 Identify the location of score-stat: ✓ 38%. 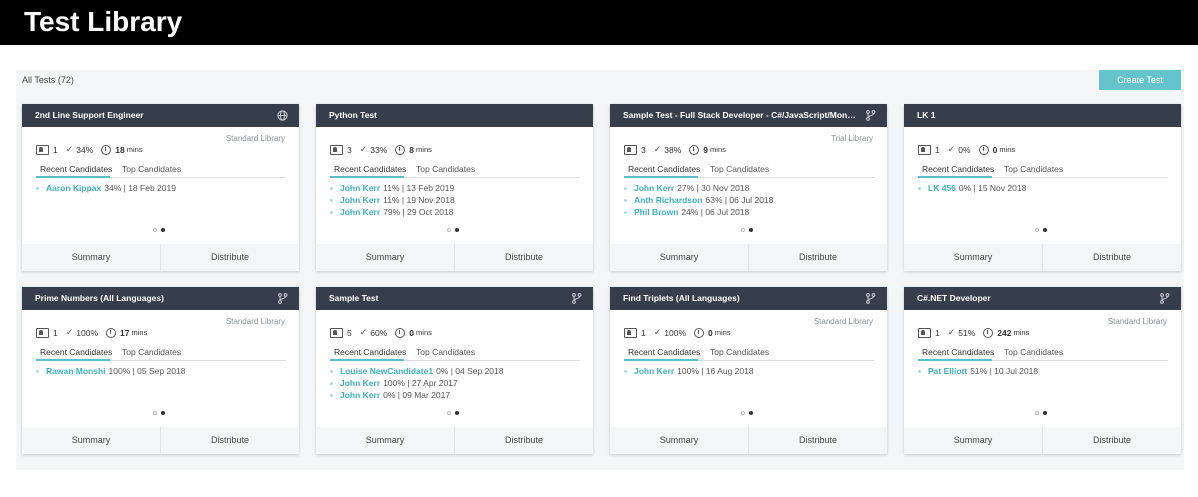
(668, 149).